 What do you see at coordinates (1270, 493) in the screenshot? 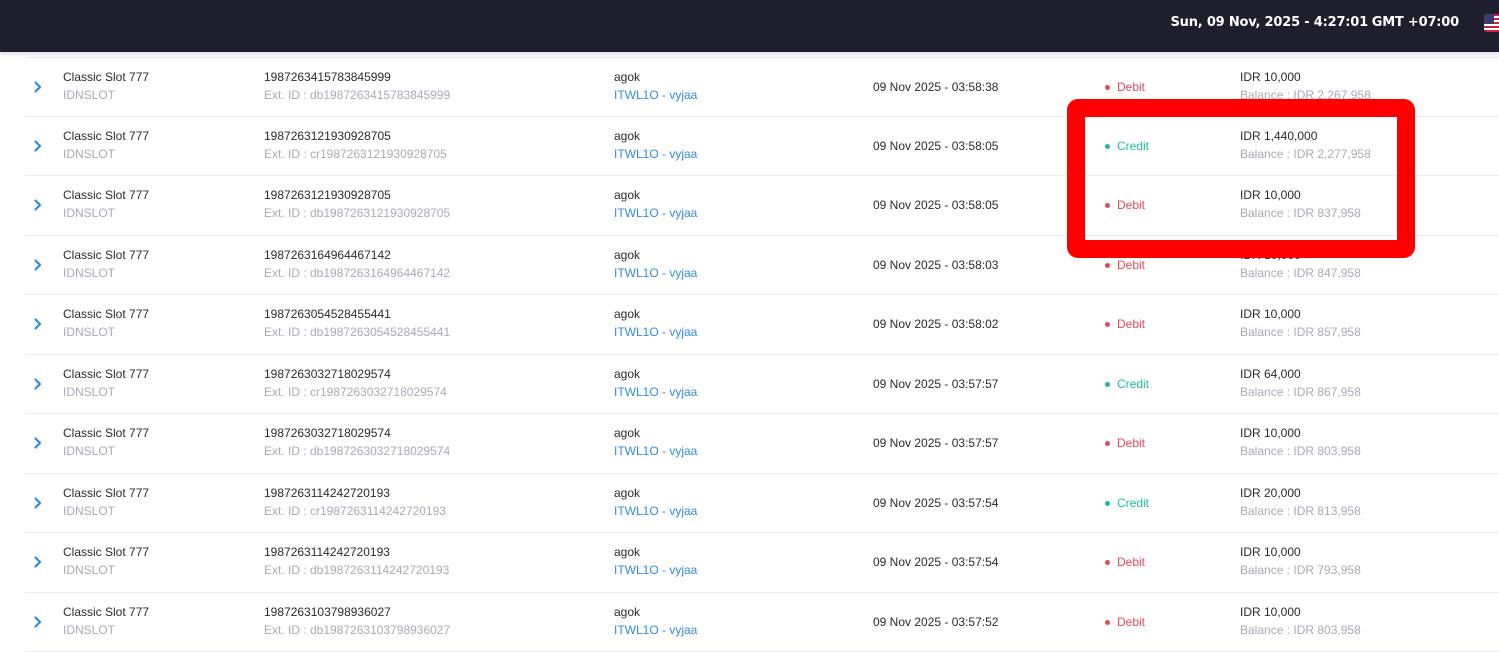
I see `amount: IDR 20,000` at bounding box center [1270, 493].